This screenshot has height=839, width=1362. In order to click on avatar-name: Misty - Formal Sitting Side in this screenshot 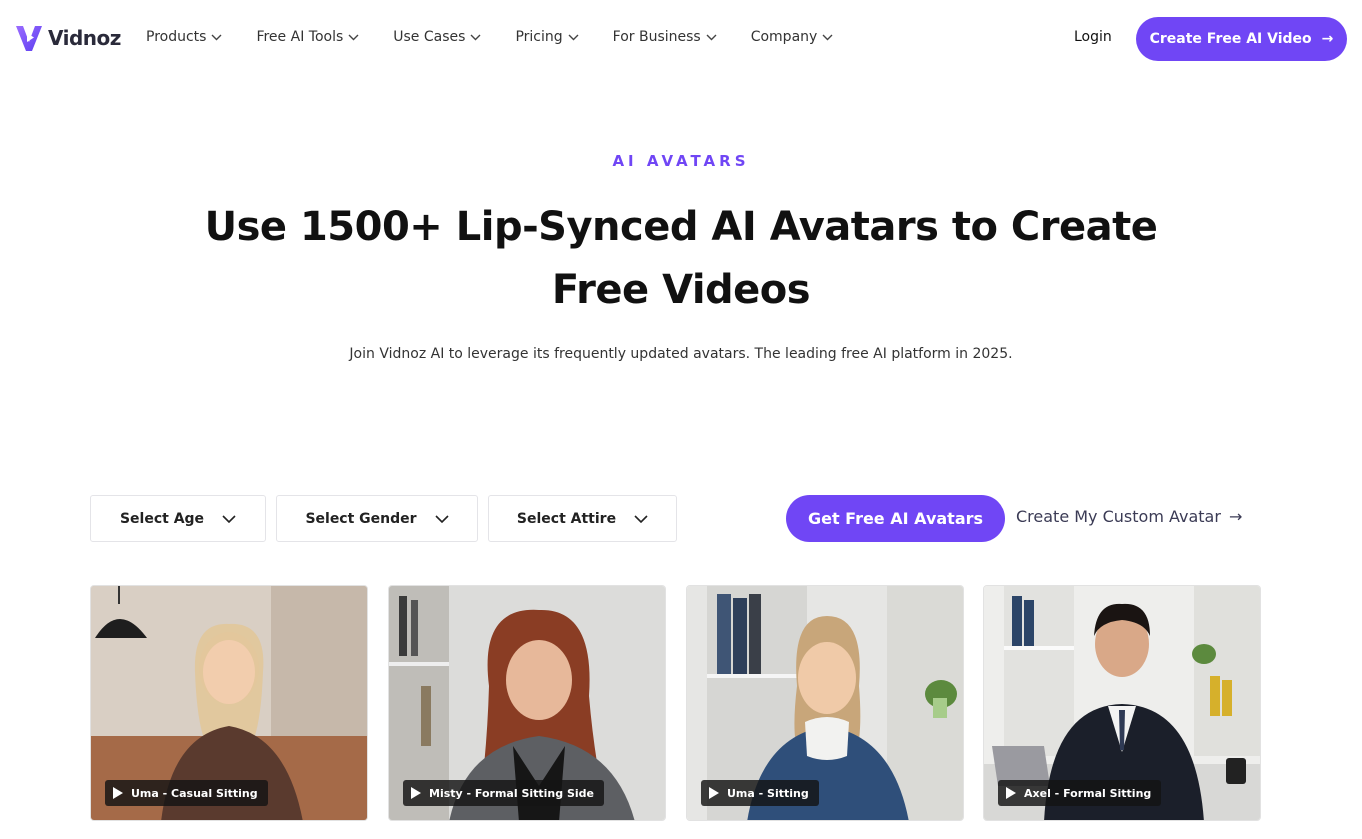, I will do `click(511, 793)`.